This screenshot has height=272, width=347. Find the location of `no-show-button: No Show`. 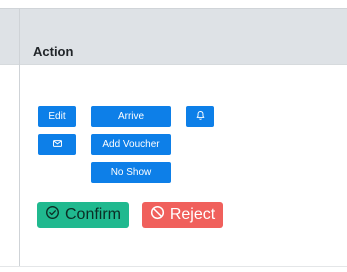

no-show-button: No Show is located at coordinates (131, 172).